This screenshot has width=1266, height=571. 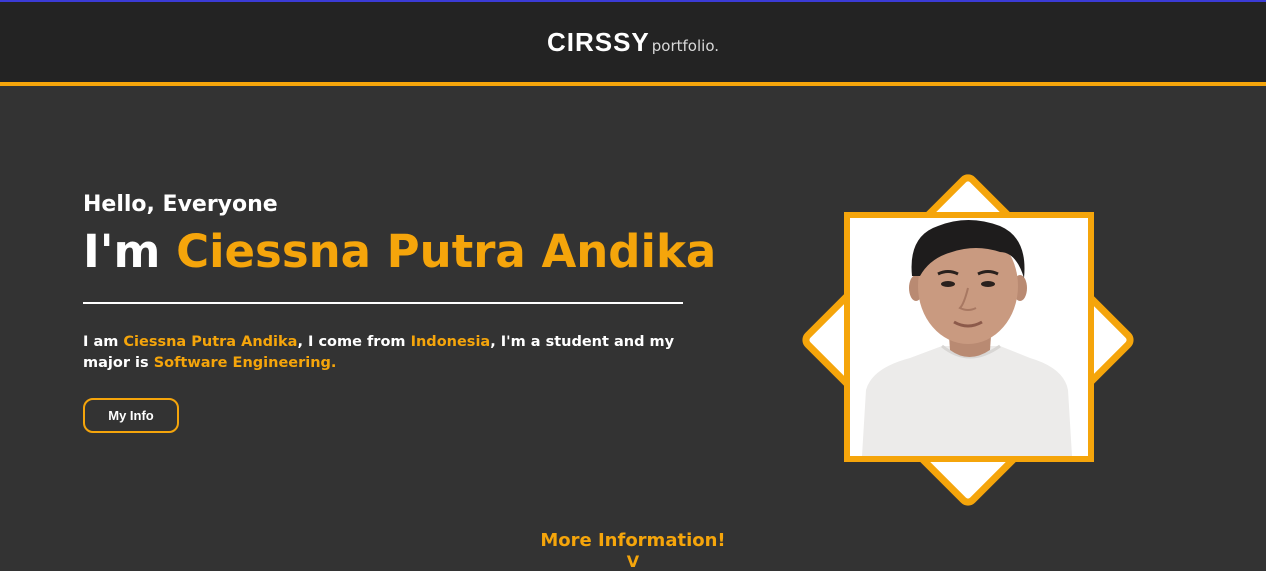 I want to click on brand-logo: CIRSSY portfolio., so click(x=633, y=42).